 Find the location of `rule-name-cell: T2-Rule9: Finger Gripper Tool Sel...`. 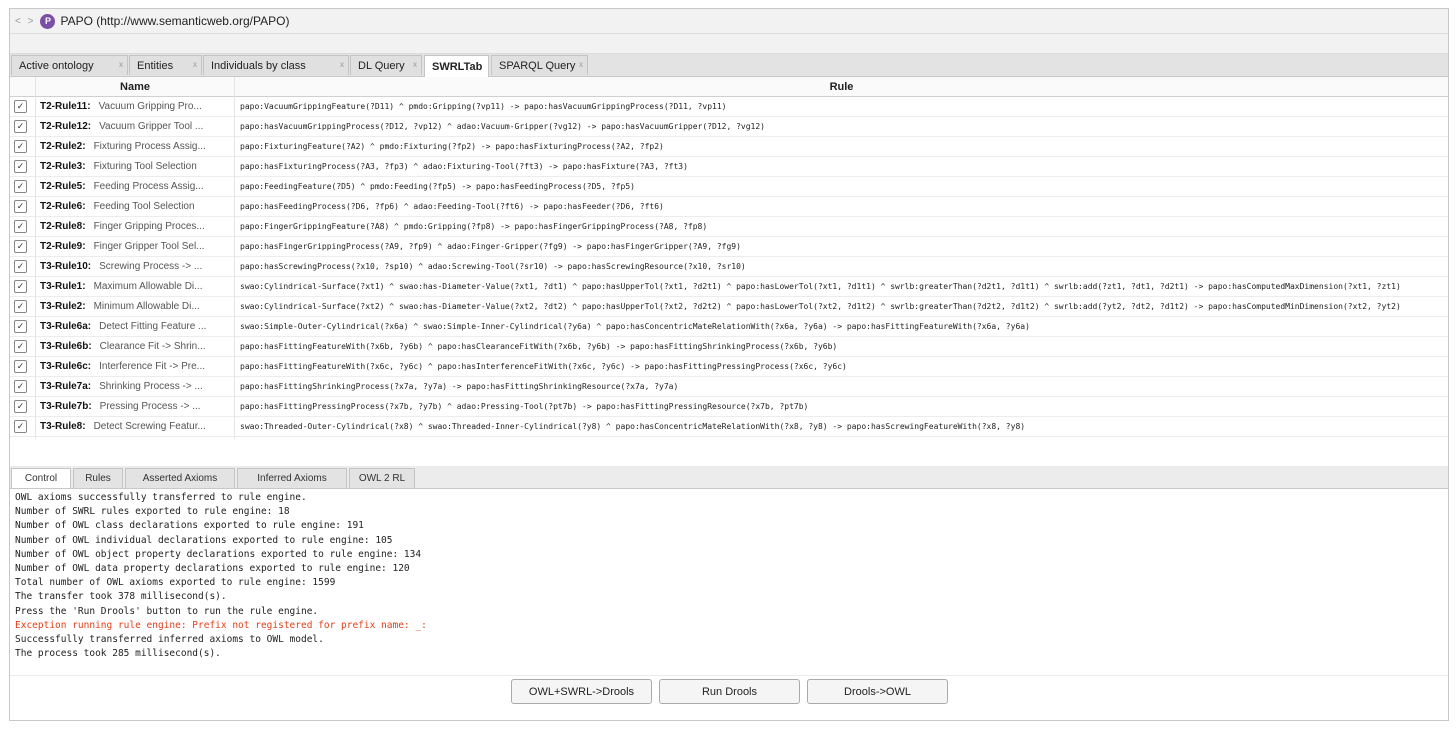

rule-name-cell: T2-Rule9: Finger Gripper Tool Sel... is located at coordinates (136, 246).